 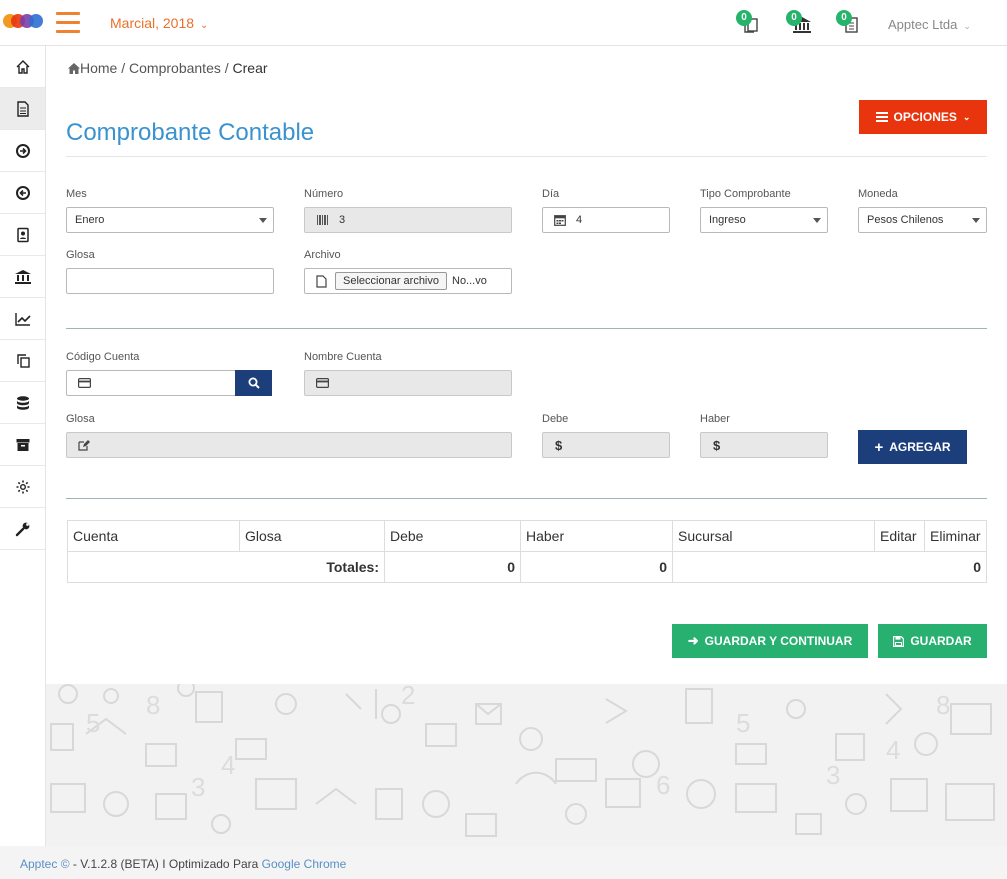 I want to click on contact-card-icon, so click(x=22, y=234).